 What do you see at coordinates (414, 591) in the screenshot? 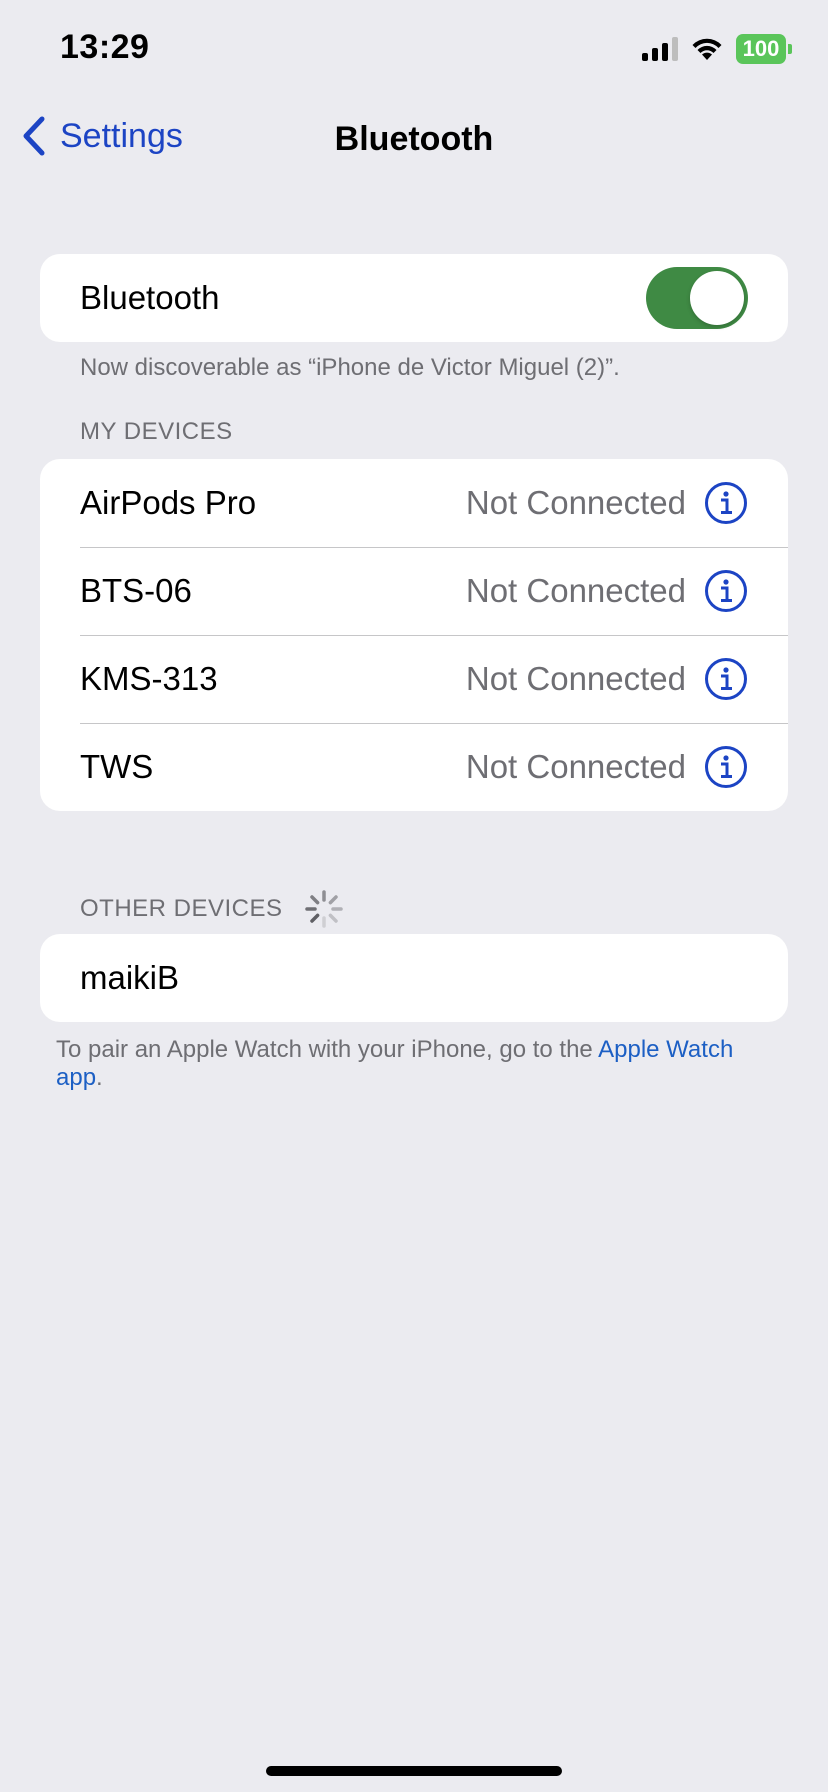
I see `device-row: BTS-06 Not Connected` at bounding box center [414, 591].